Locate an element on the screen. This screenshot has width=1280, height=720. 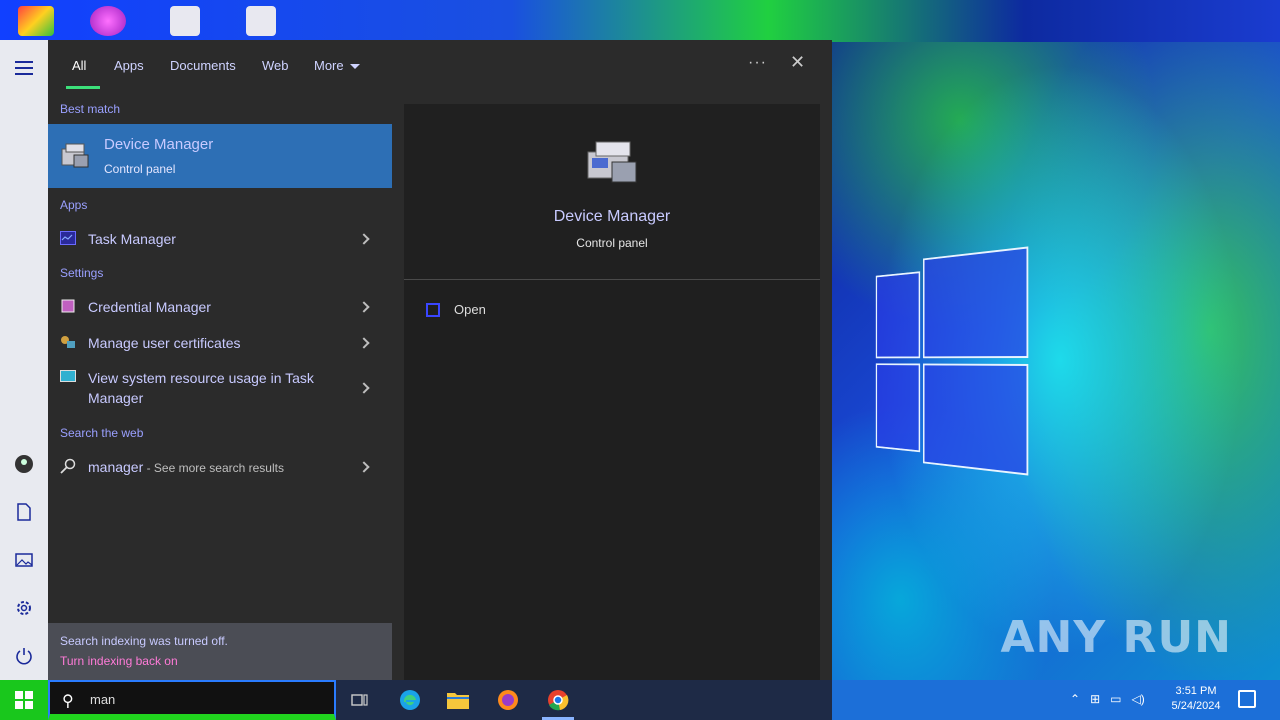
firefox-icon is located at coordinates (508, 700).